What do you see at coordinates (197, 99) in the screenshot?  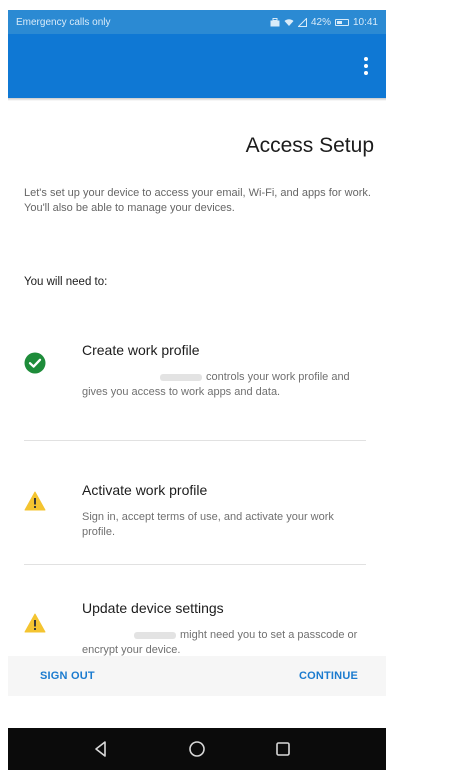 I see `toolbar-shadow` at bounding box center [197, 99].